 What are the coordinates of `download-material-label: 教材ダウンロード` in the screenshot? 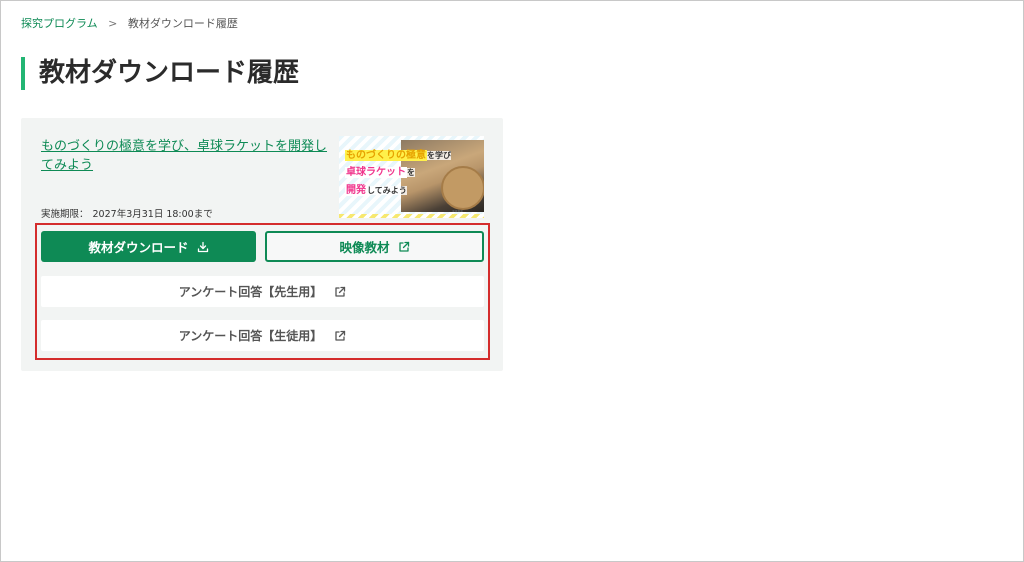 It's located at (138, 247).